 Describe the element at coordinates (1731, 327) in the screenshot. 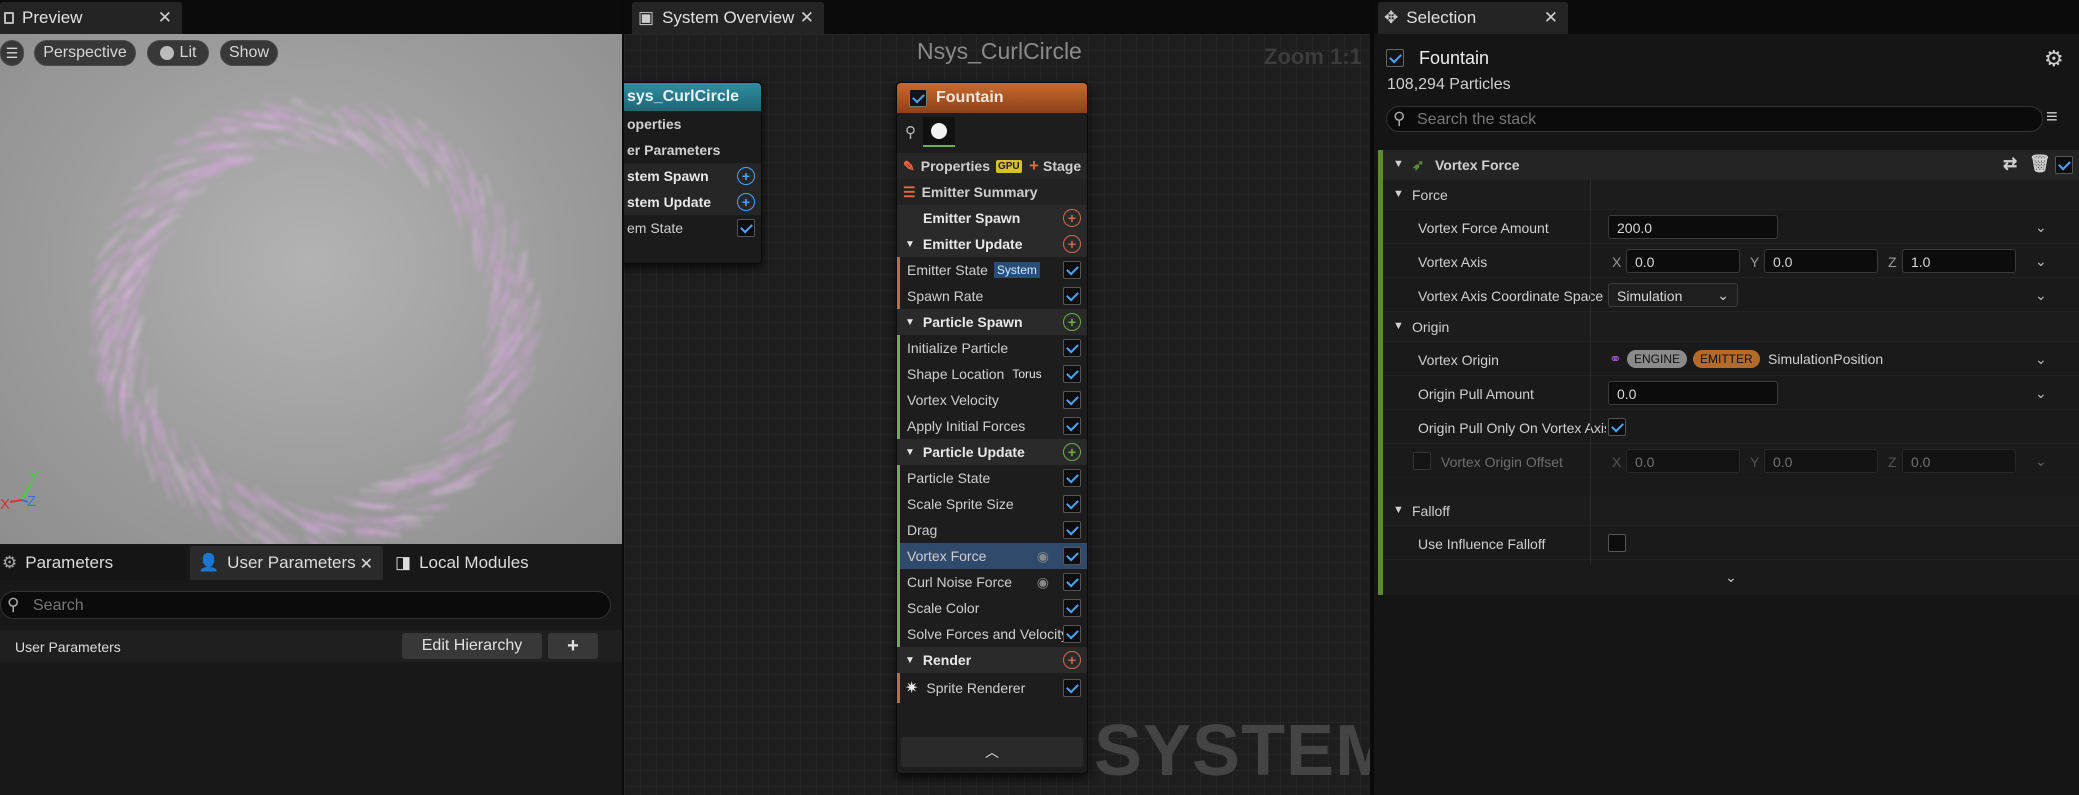

I see `category-origin: ▼ Origin` at that location.